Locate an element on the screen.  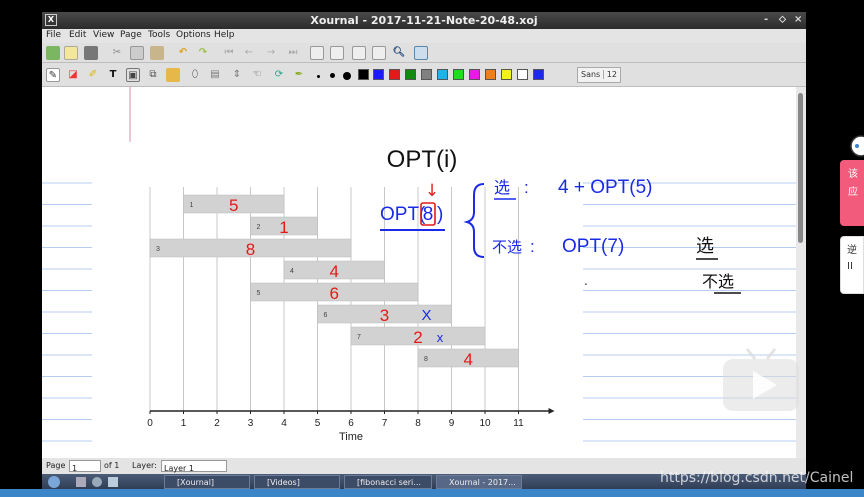
right-word-skip: 不选 is located at coordinates (718, 281).